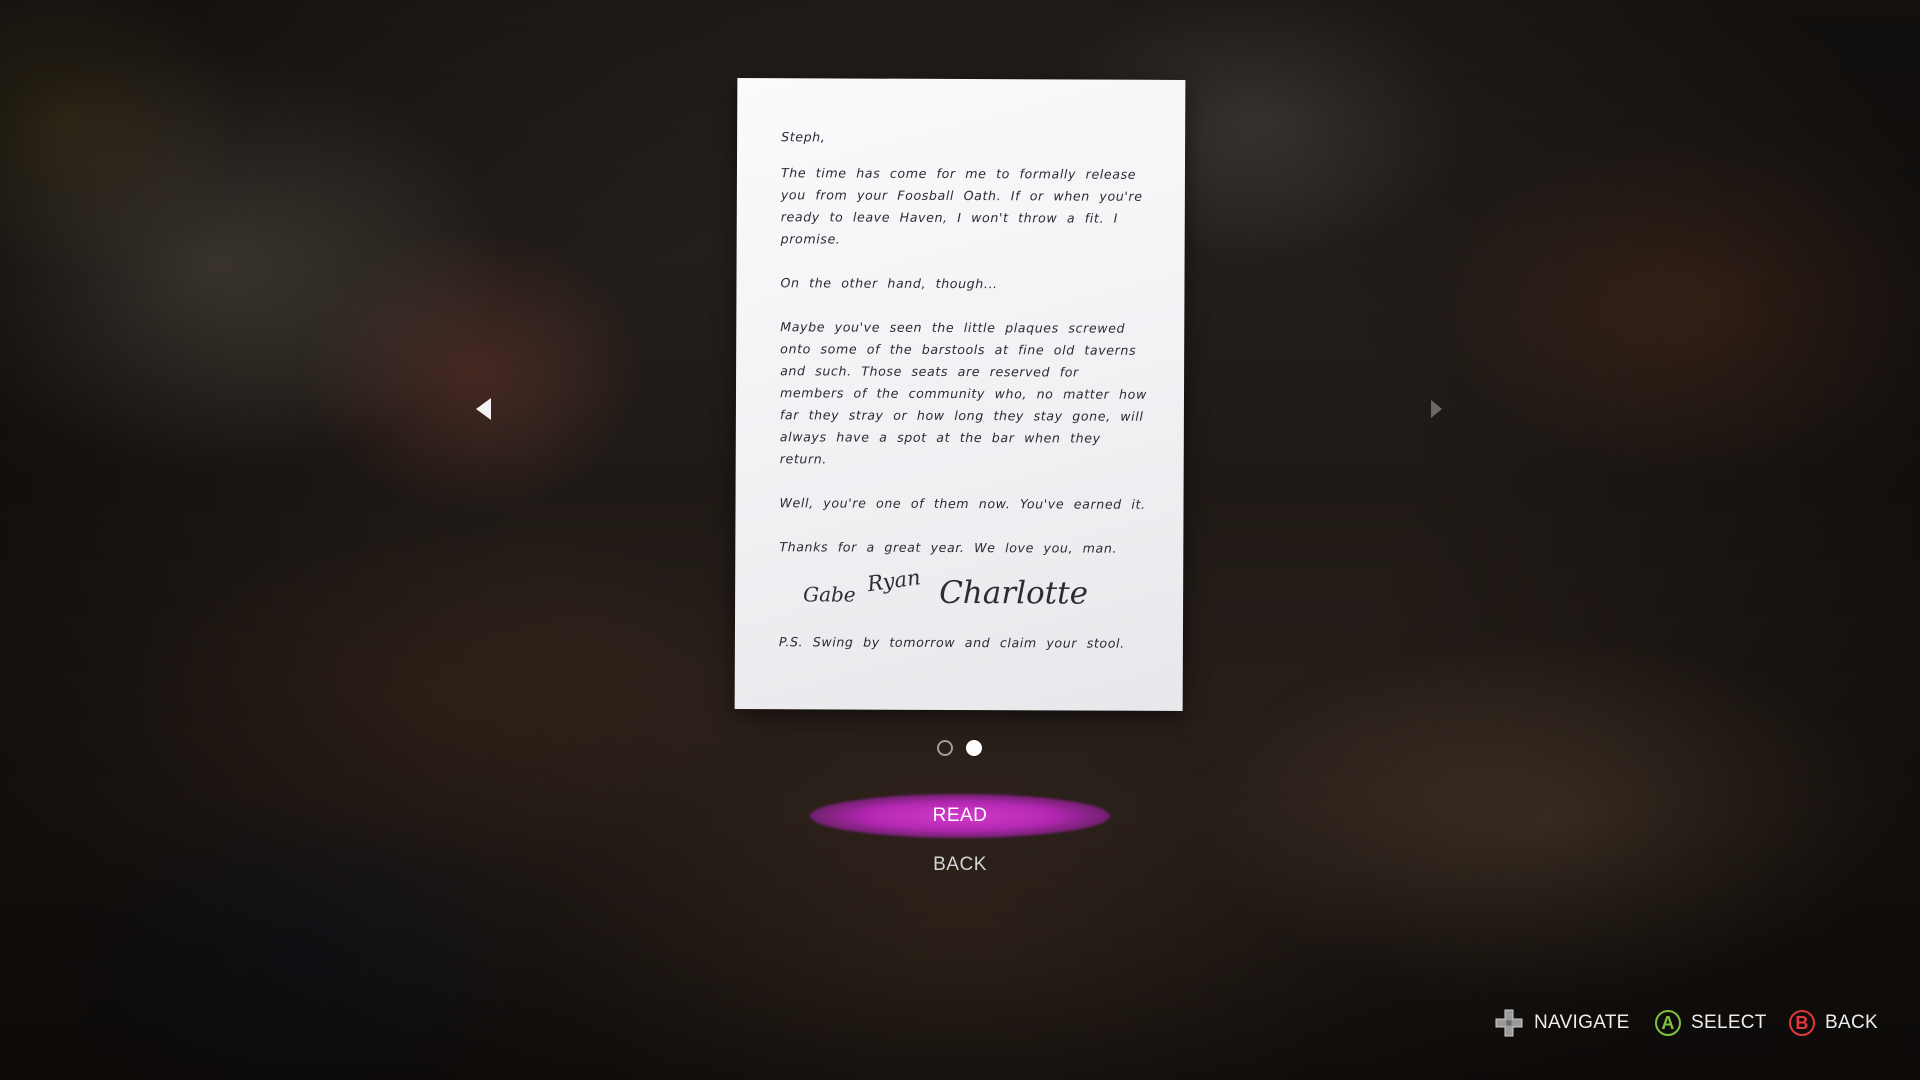 Image resolution: width=1920 pixels, height=1080 pixels. I want to click on b-button-icon: B, so click(1802, 1023).